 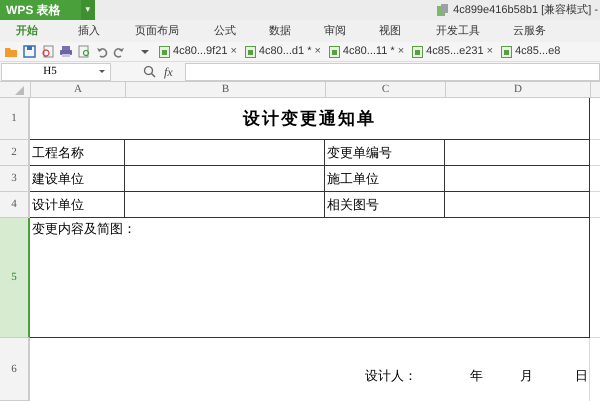 What do you see at coordinates (280, 31) in the screenshot?
I see `menu-tab: 数据` at bounding box center [280, 31].